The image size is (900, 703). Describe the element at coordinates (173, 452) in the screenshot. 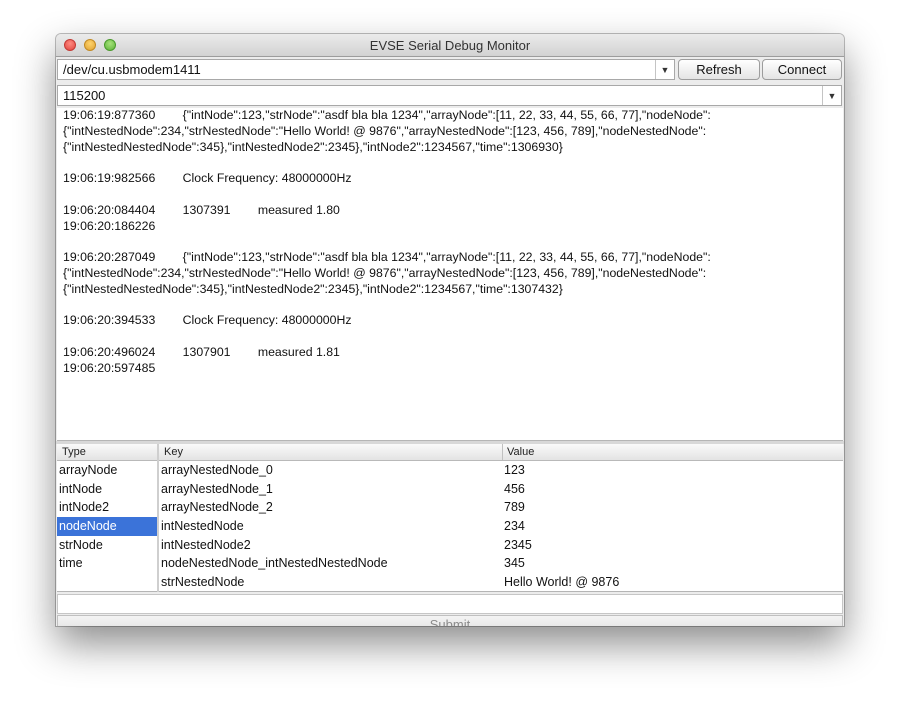

I see `key-header-label: Key` at that location.